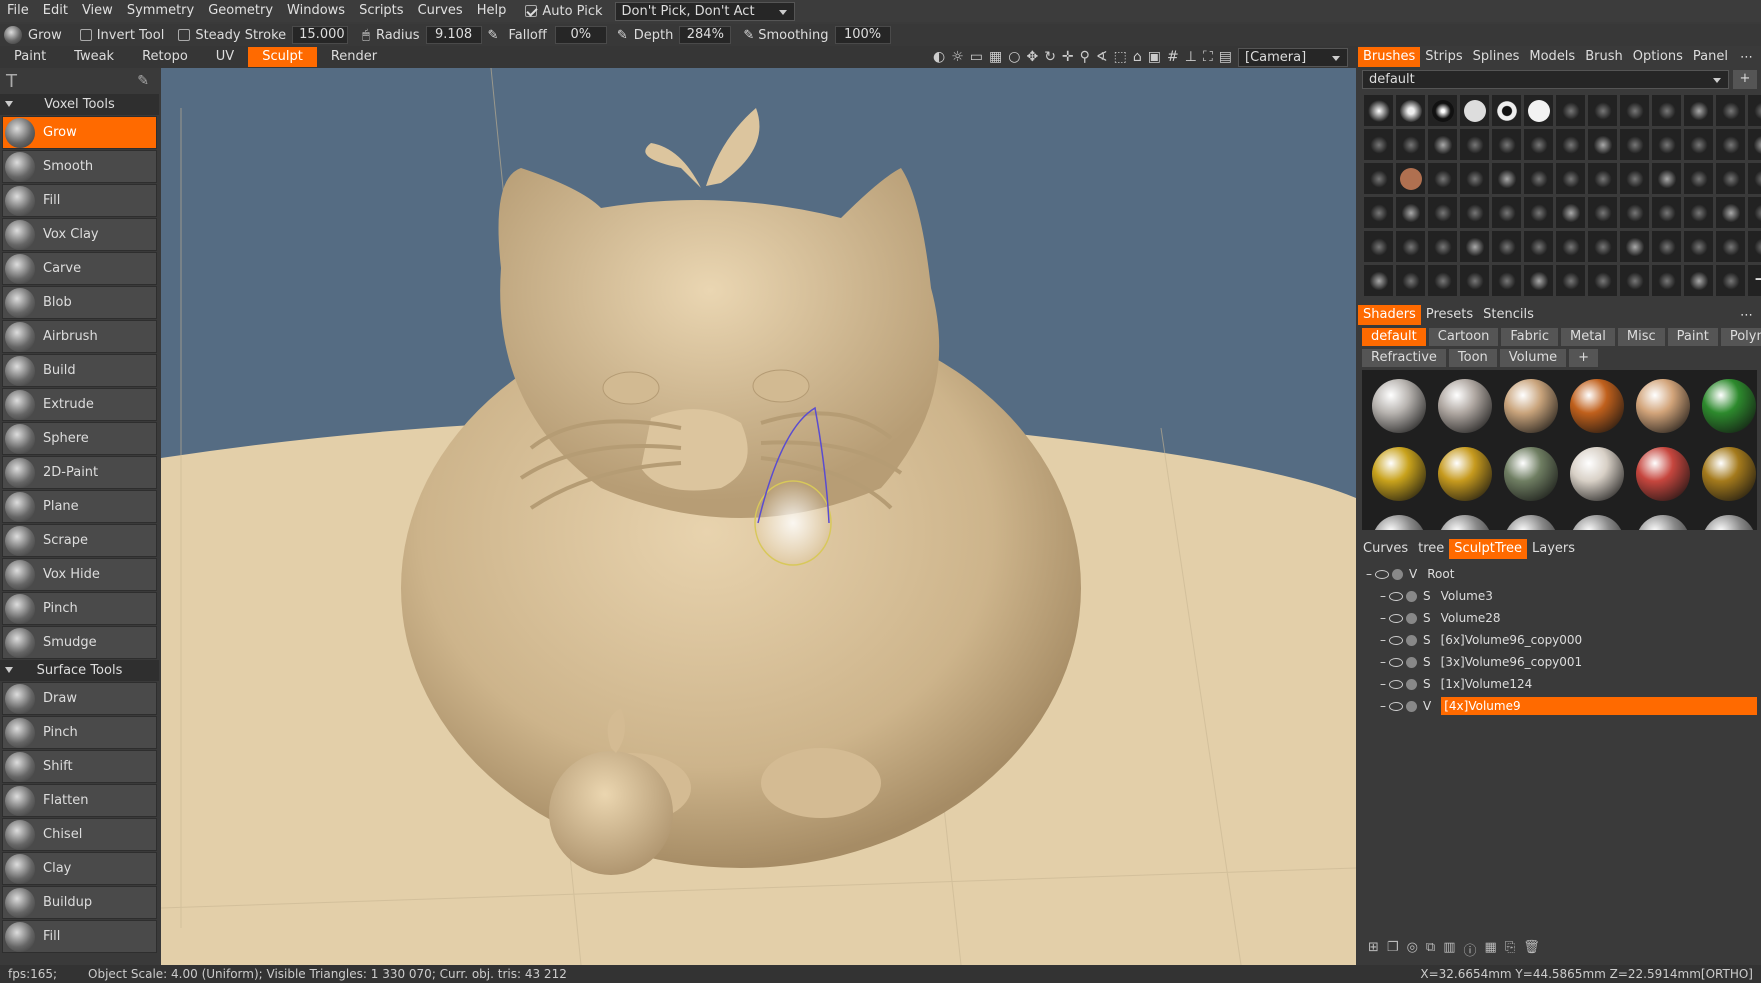 The height and width of the screenshot is (983, 1761). I want to click on menu-geometry: Geometry, so click(240, 11).